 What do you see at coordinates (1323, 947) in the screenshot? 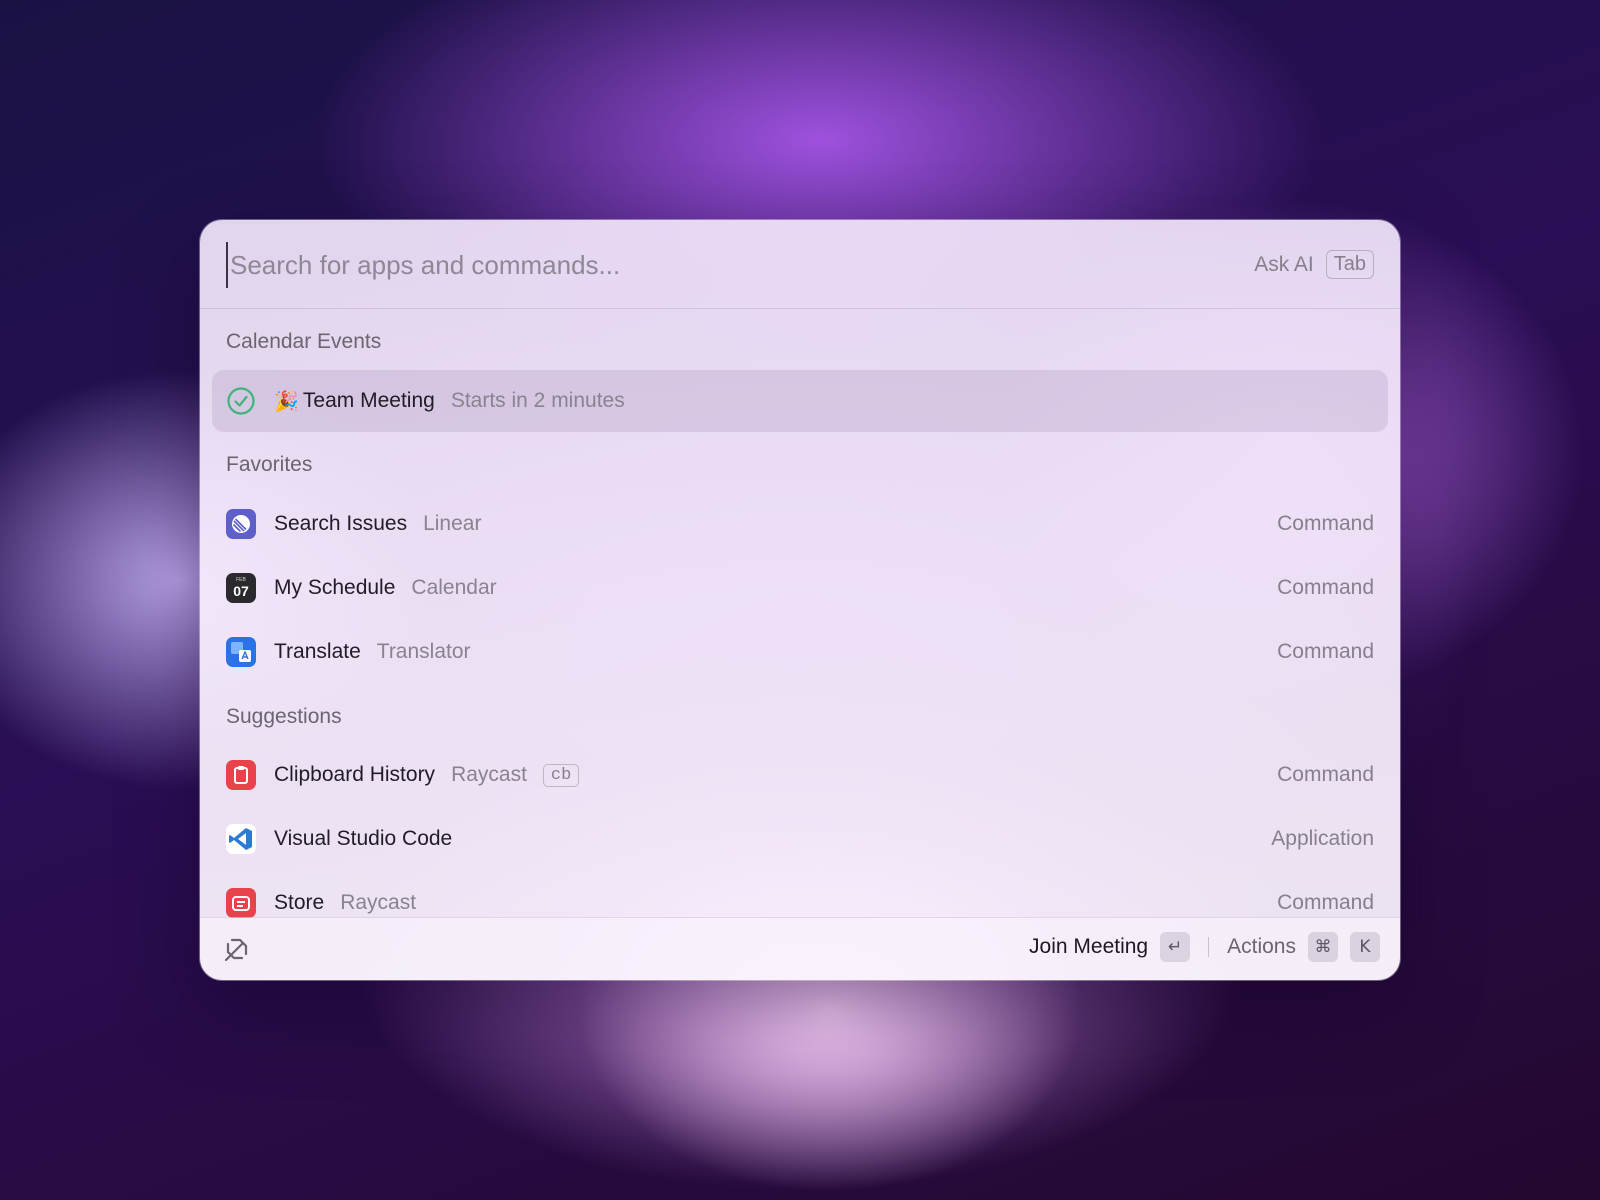
I see `command-key: ⌘` at bounding box center [1323, 947].